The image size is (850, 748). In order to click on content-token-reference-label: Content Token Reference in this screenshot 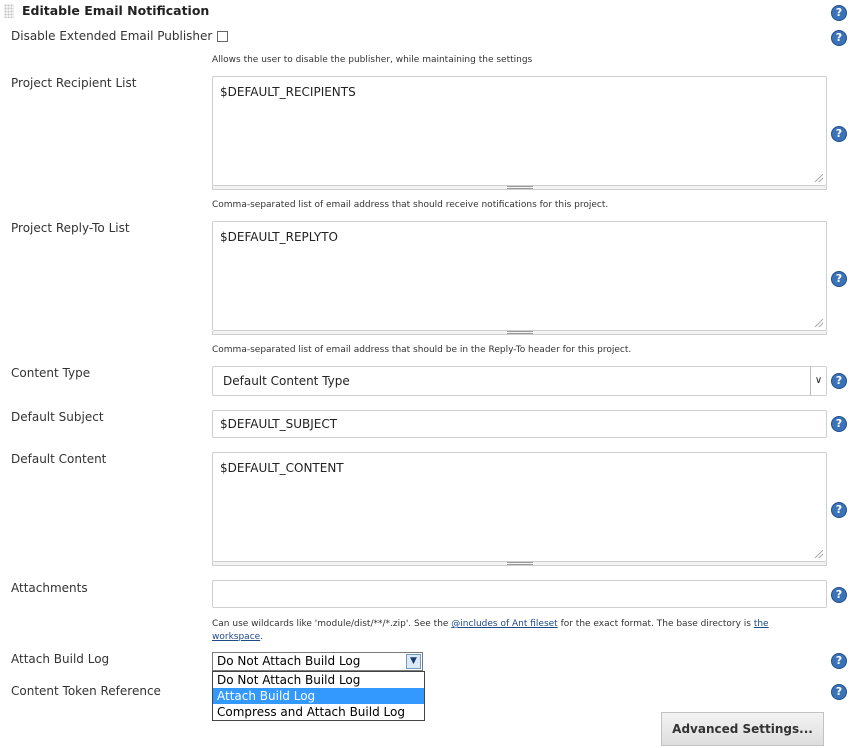, I will do `click(86, 691)`.